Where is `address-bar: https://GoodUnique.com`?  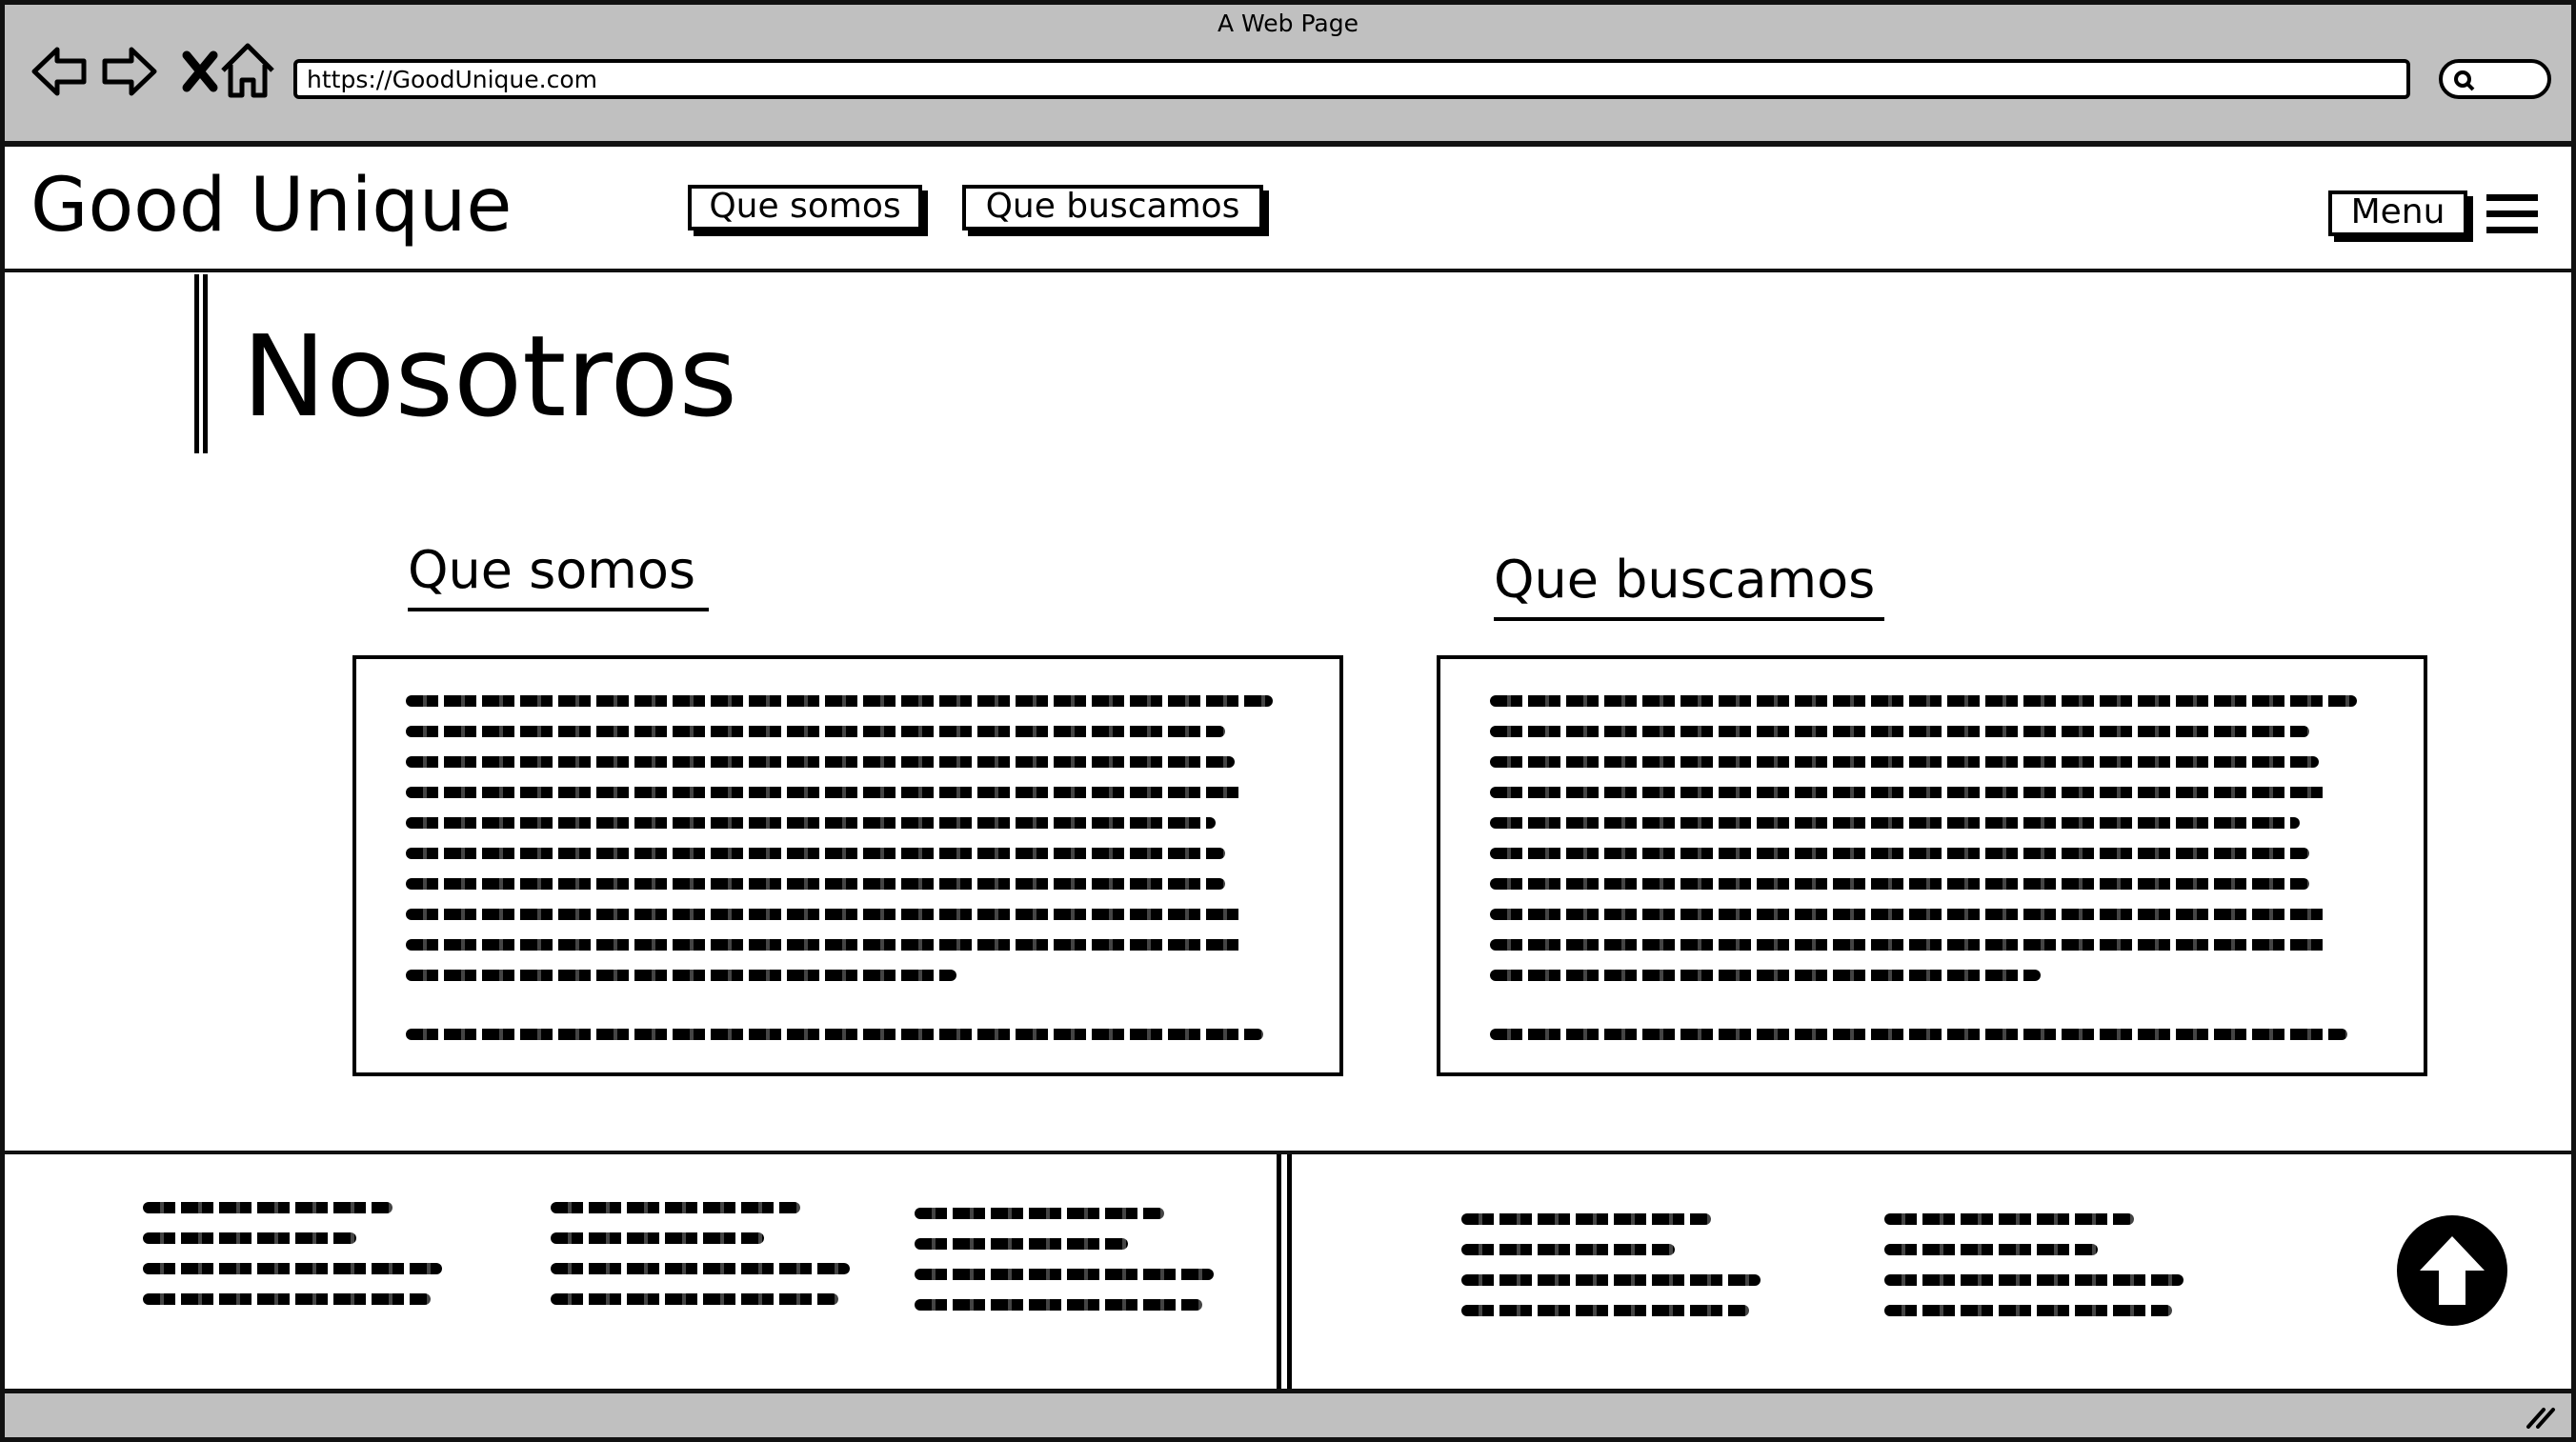 address-bar: https://GoodUnique.com is located at coordinates (1351, 79).